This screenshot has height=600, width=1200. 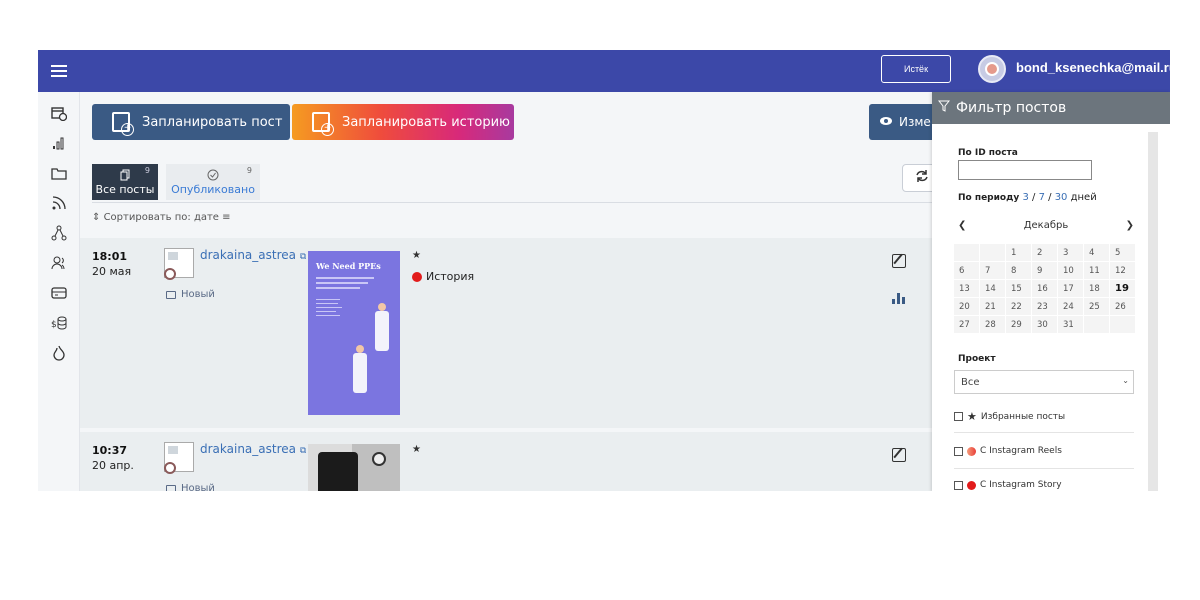 What do you see at coordinates (1021, 485) in the screenshot?
I see `story-label: С Instagram Story` at bounding box center [1021, 485].